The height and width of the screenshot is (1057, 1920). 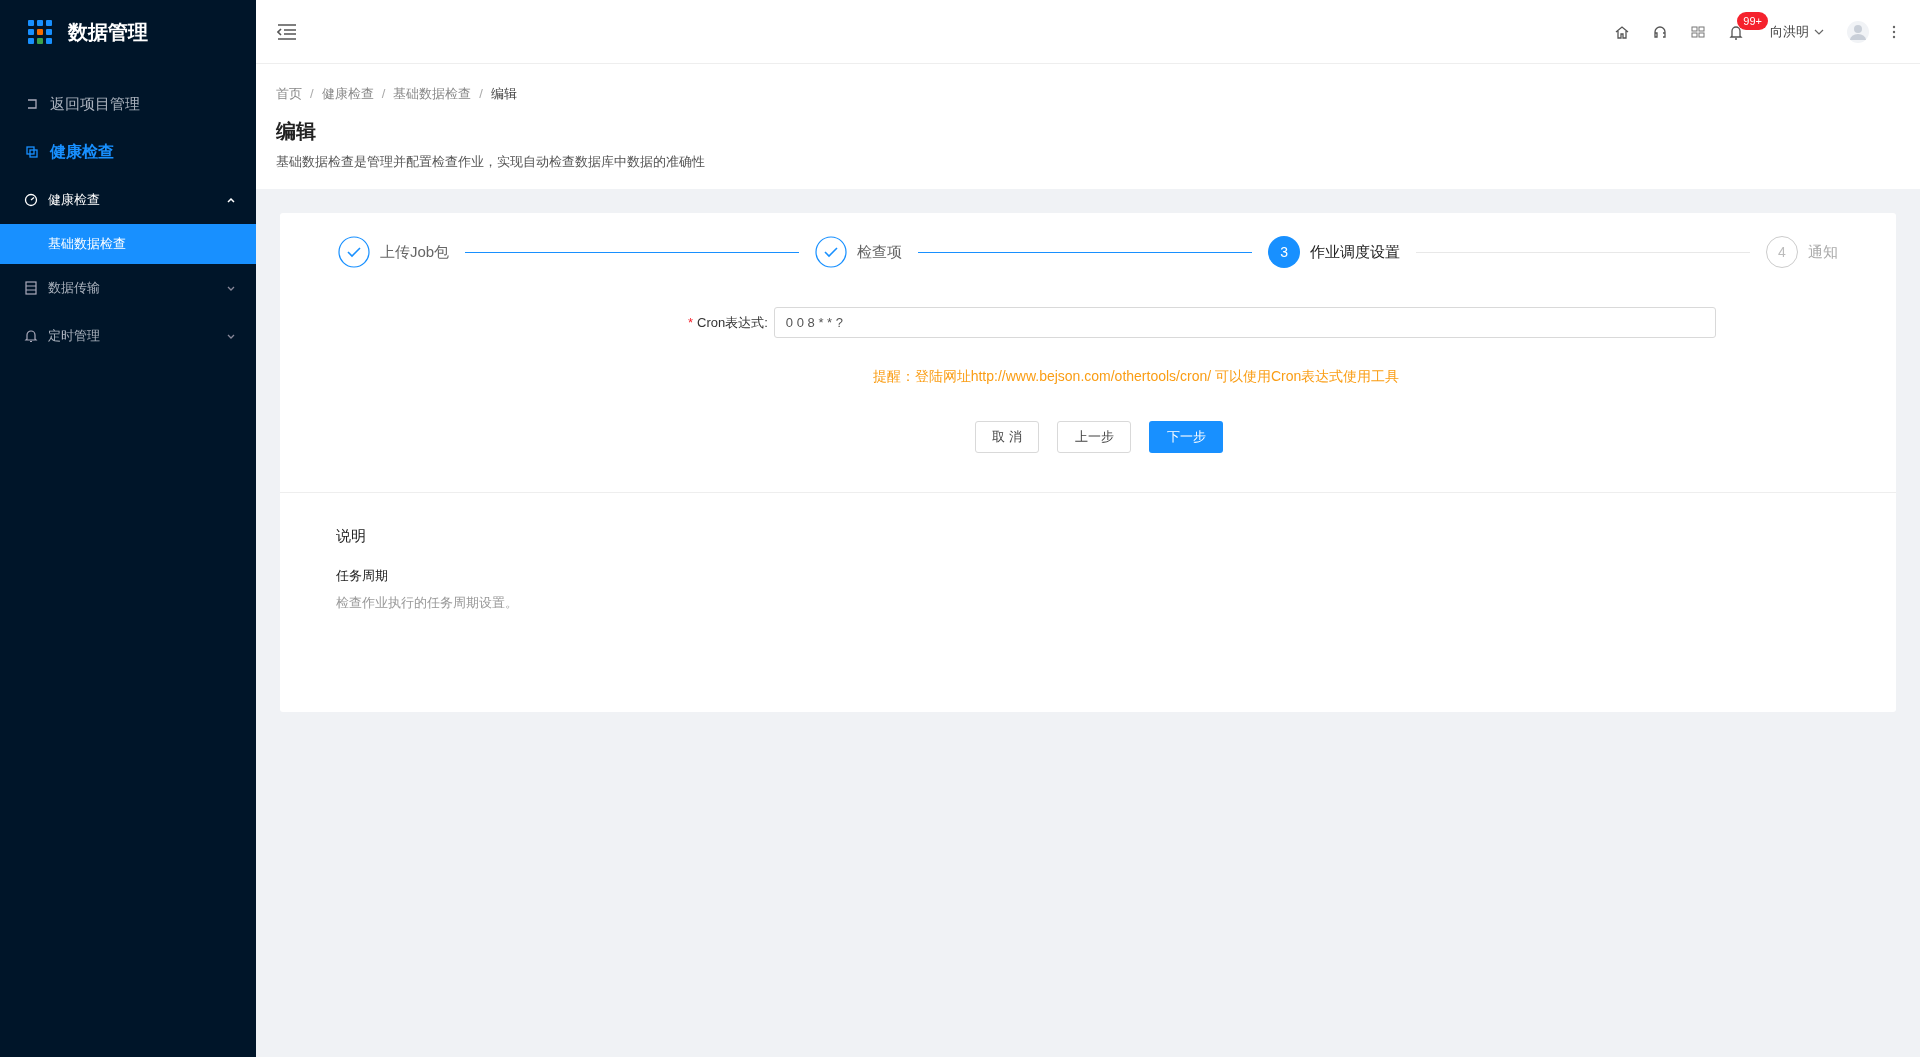 I want to click on gauge-icon, so click(x=31, y=200).